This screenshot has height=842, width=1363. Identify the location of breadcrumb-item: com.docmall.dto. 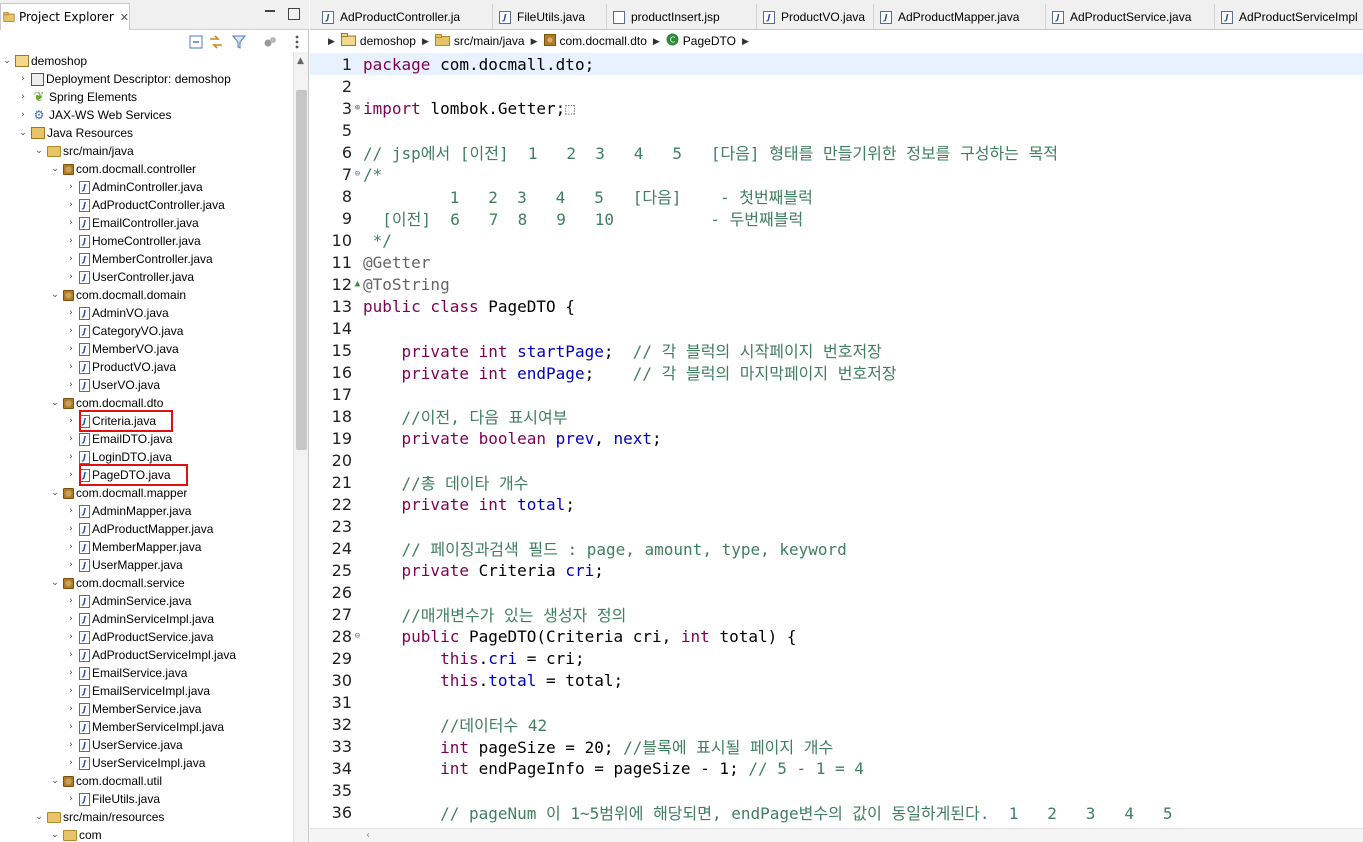
(603, 41).